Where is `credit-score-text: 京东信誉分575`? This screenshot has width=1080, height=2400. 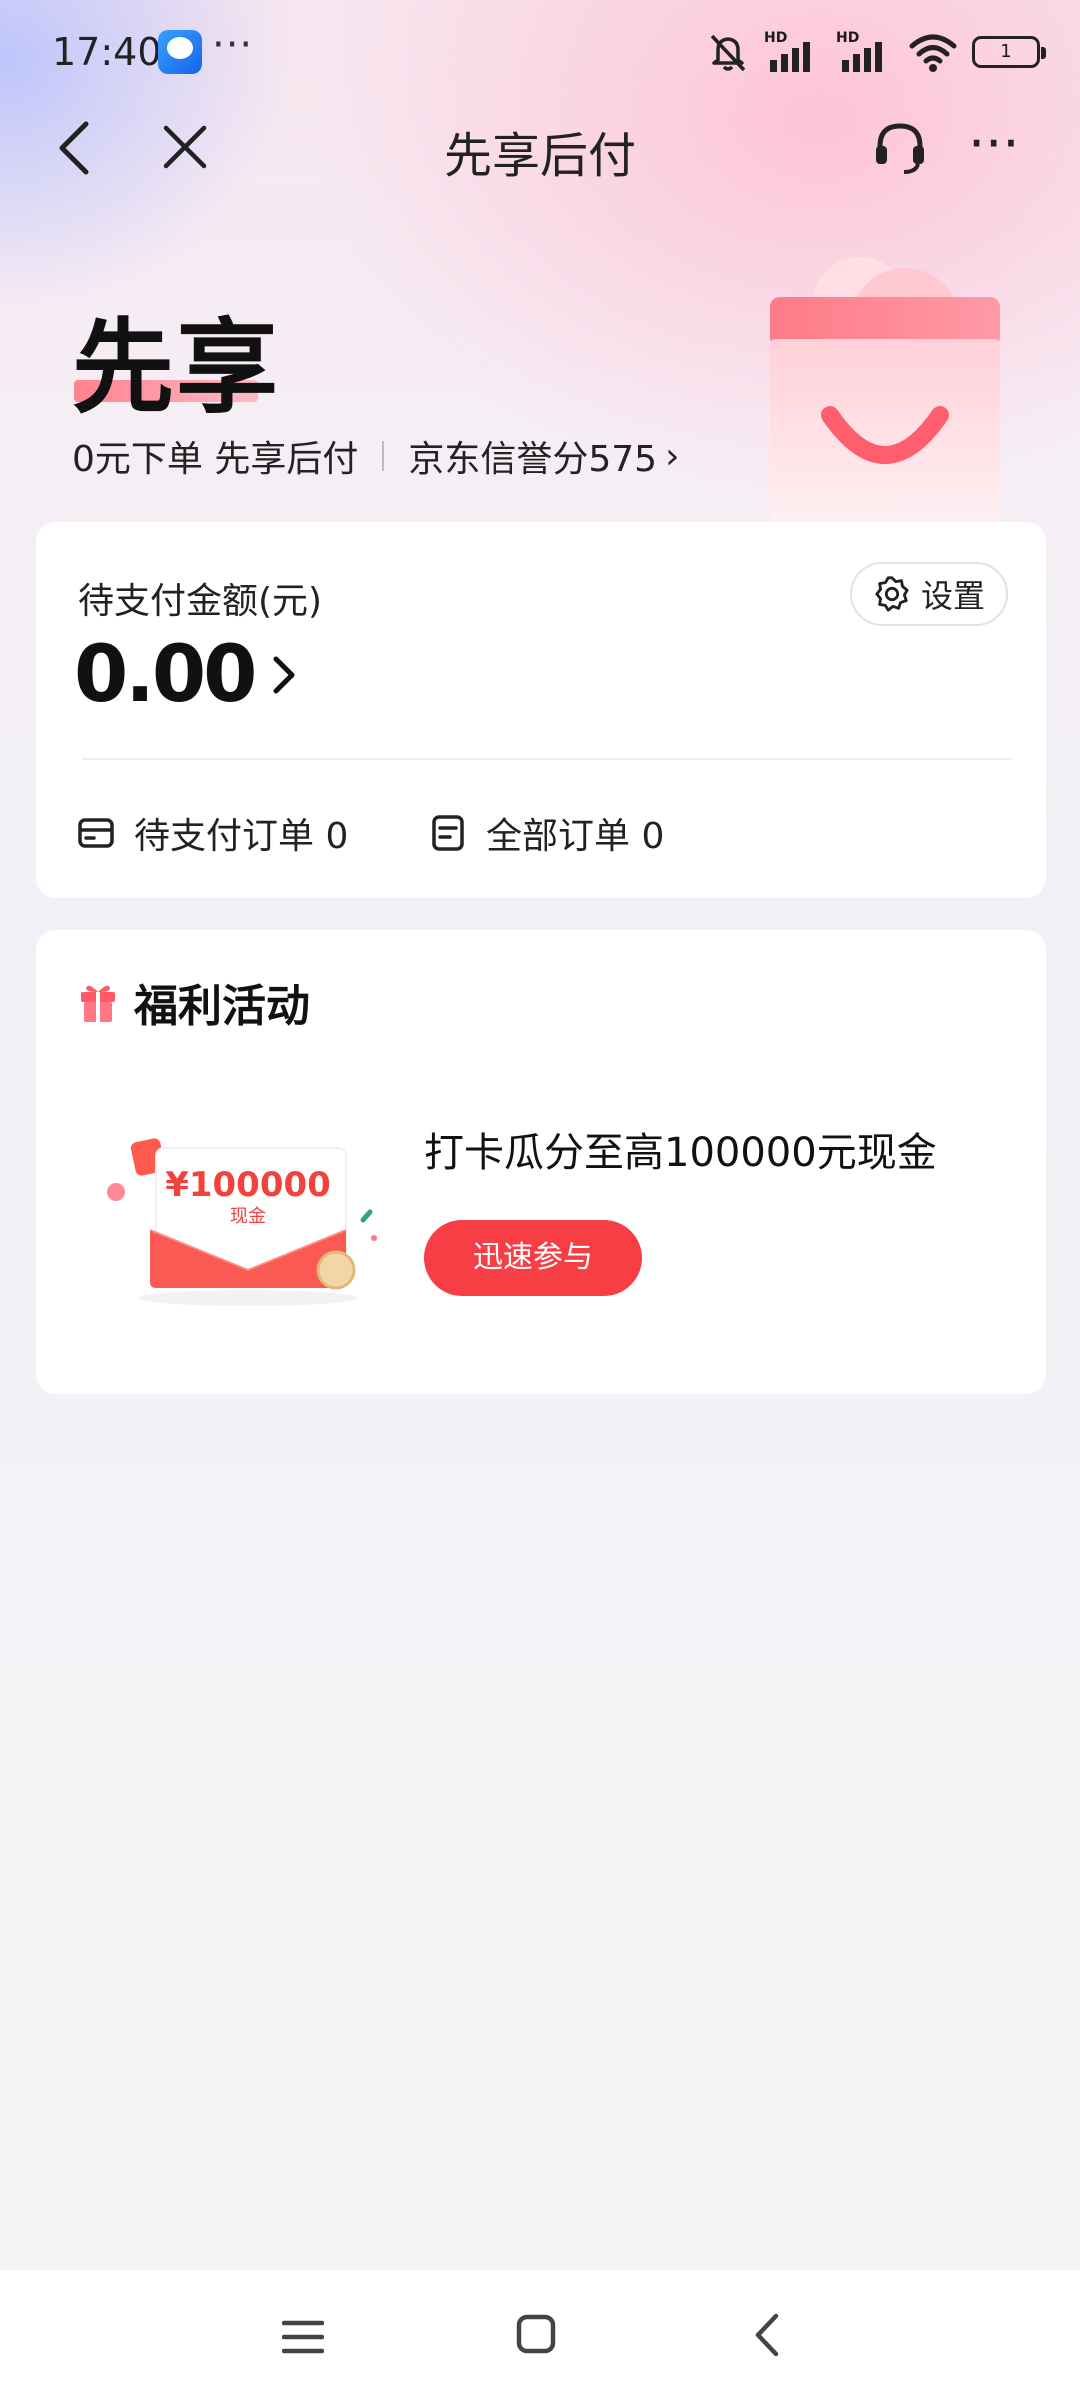
credit-score-text: 京东信誉分575 is located at coordinates (533, 459).